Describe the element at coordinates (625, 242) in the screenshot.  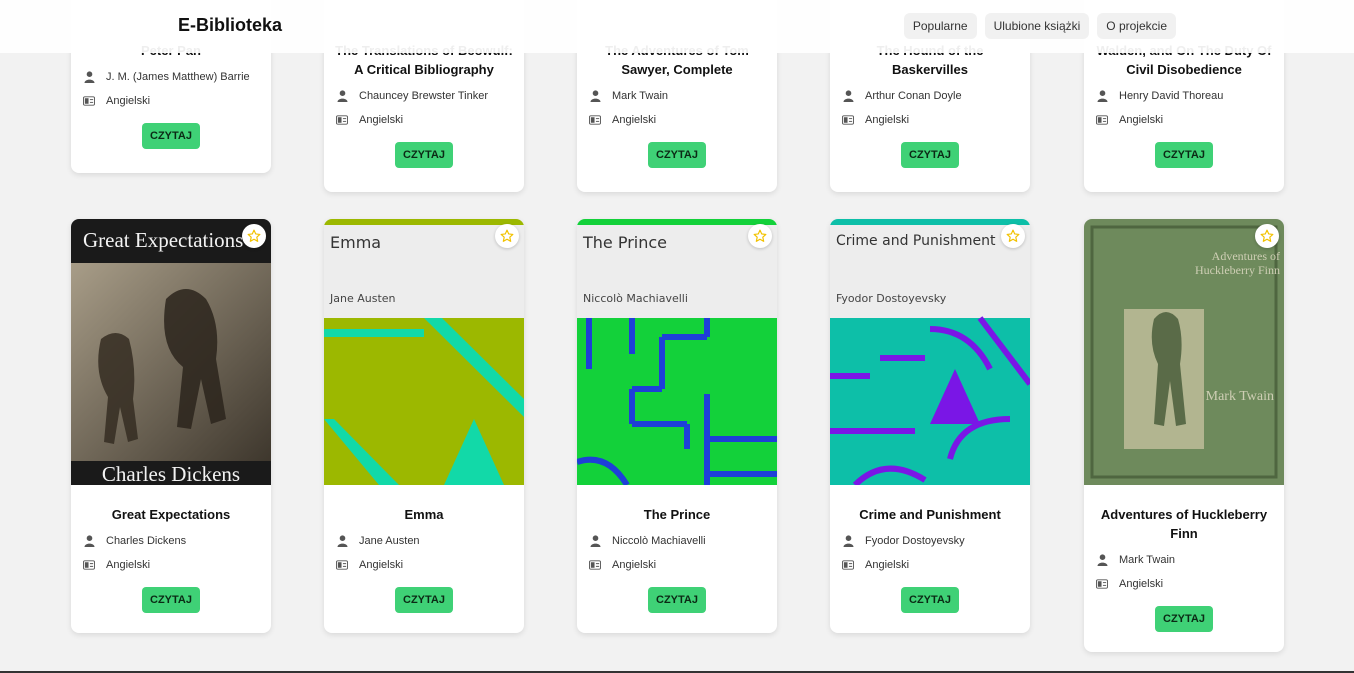
I see `cover-title: The Prince` at that location.